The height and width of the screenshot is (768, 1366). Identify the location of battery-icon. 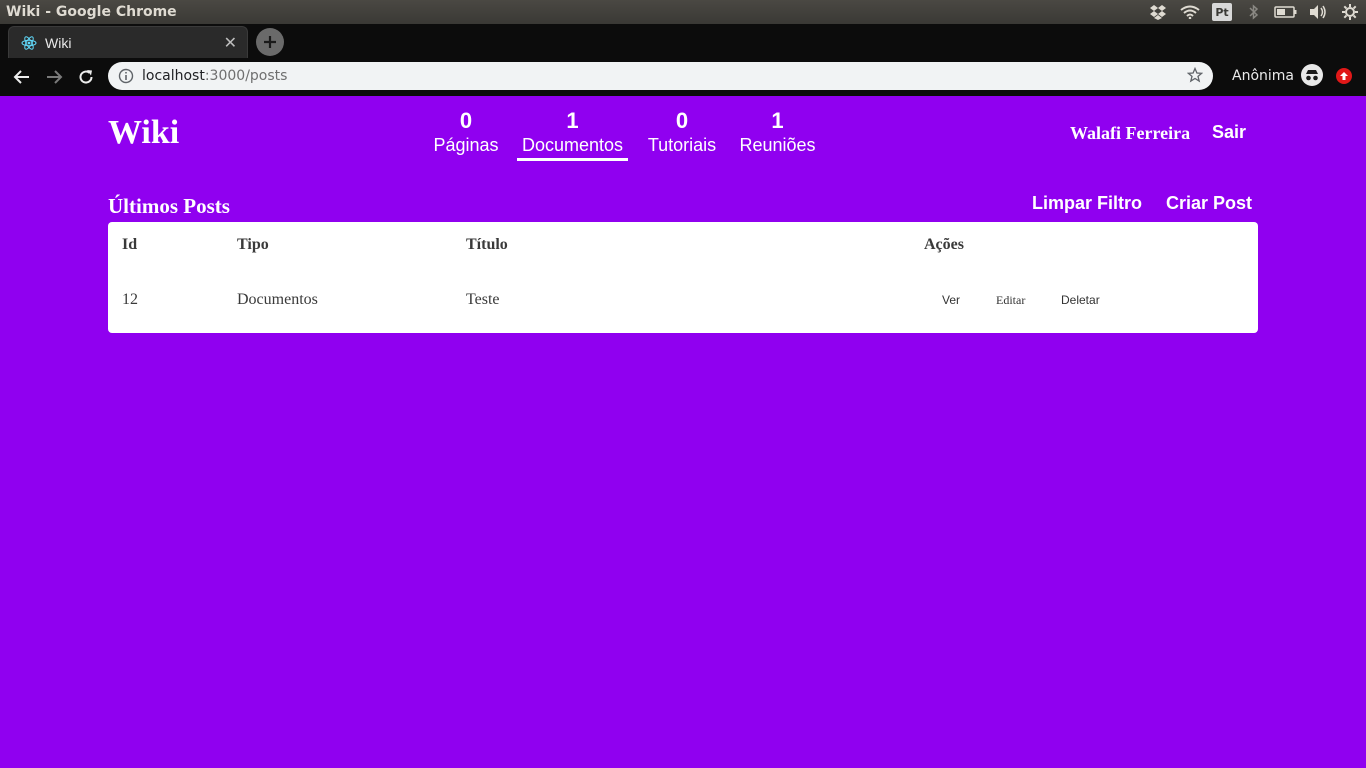
(1286, 12).